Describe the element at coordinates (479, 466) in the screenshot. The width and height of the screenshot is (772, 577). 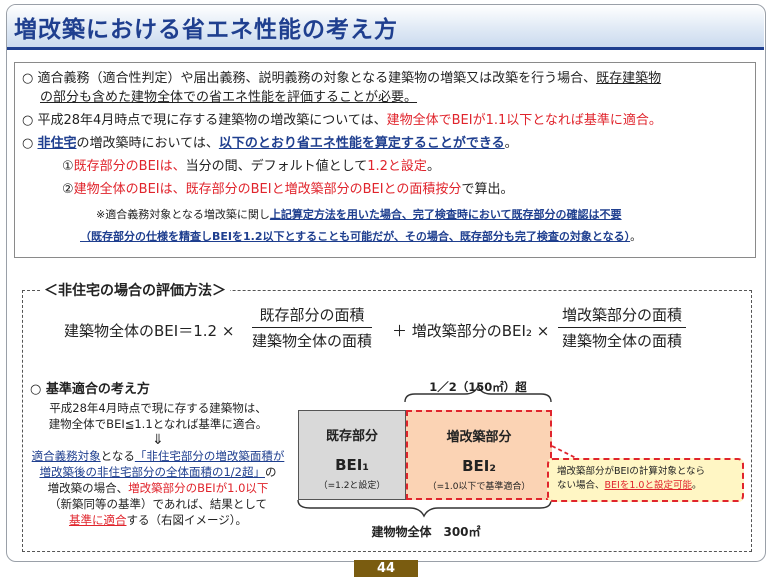
I see `extension-bei-label: BEI₂` at that location.